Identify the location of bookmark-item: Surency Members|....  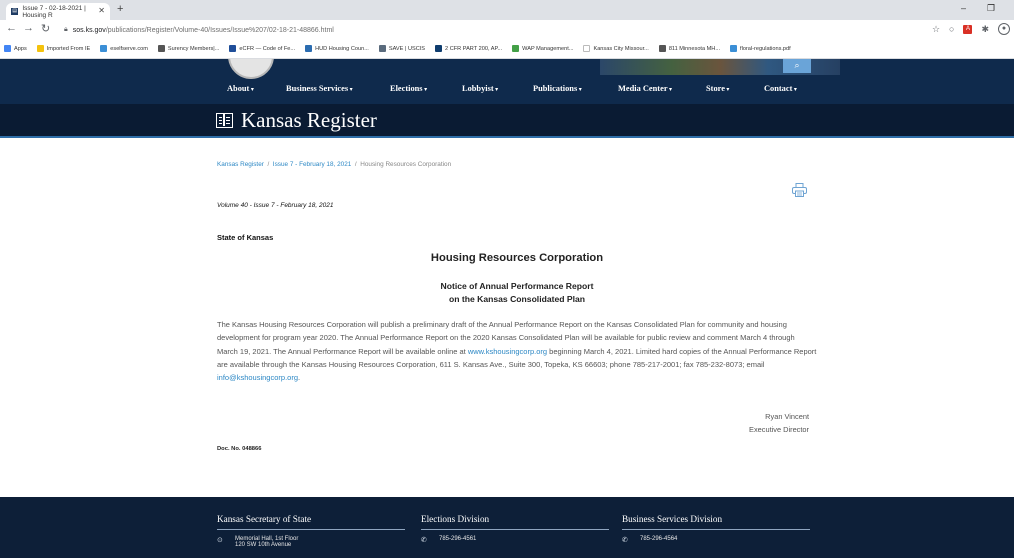
(188, 48).